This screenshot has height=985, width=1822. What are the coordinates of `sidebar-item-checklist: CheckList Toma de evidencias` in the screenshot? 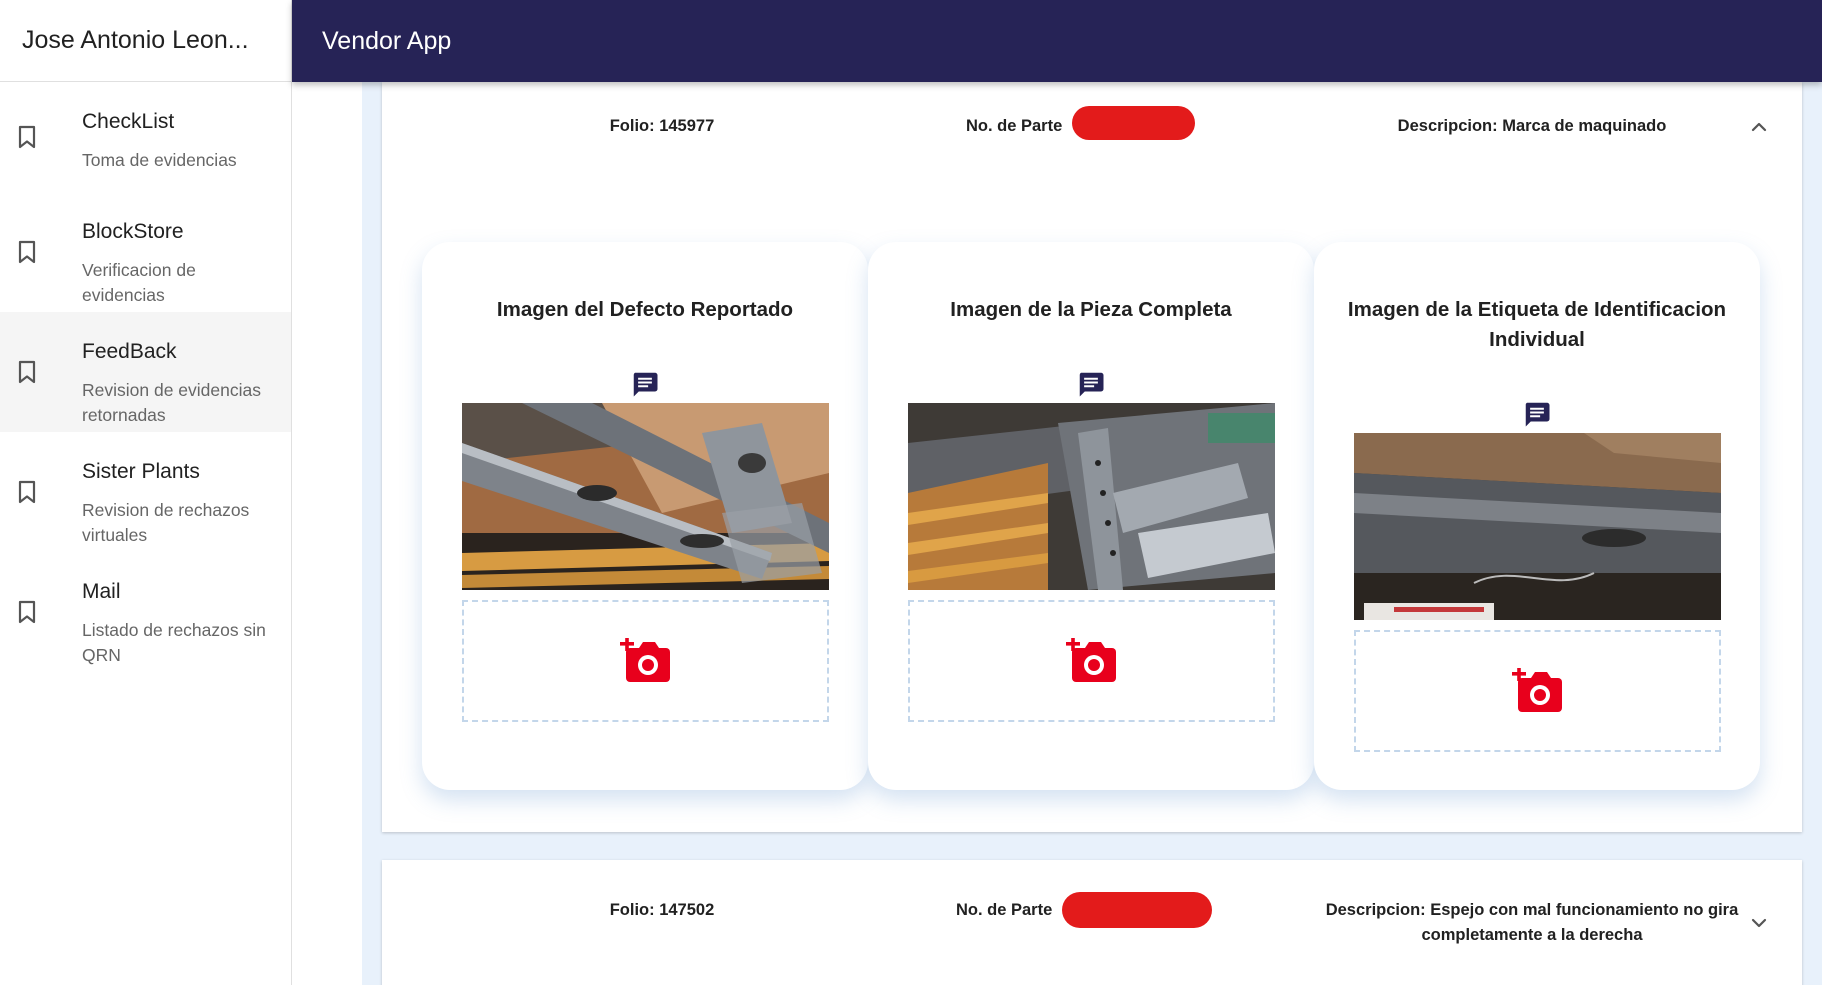 It's located at (145, 137).